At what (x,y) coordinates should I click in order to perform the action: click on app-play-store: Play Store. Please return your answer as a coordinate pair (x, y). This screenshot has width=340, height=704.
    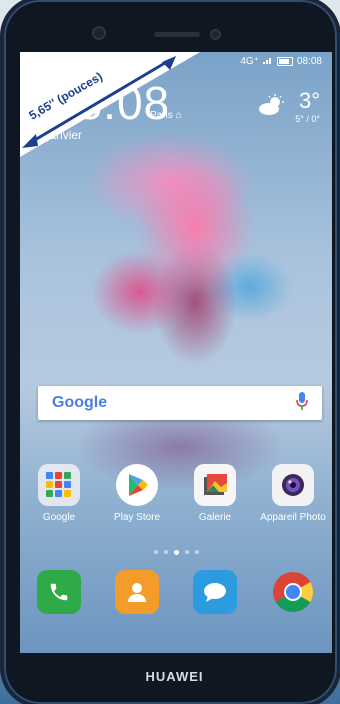
    Looking at the image, I should click on (137, 493).